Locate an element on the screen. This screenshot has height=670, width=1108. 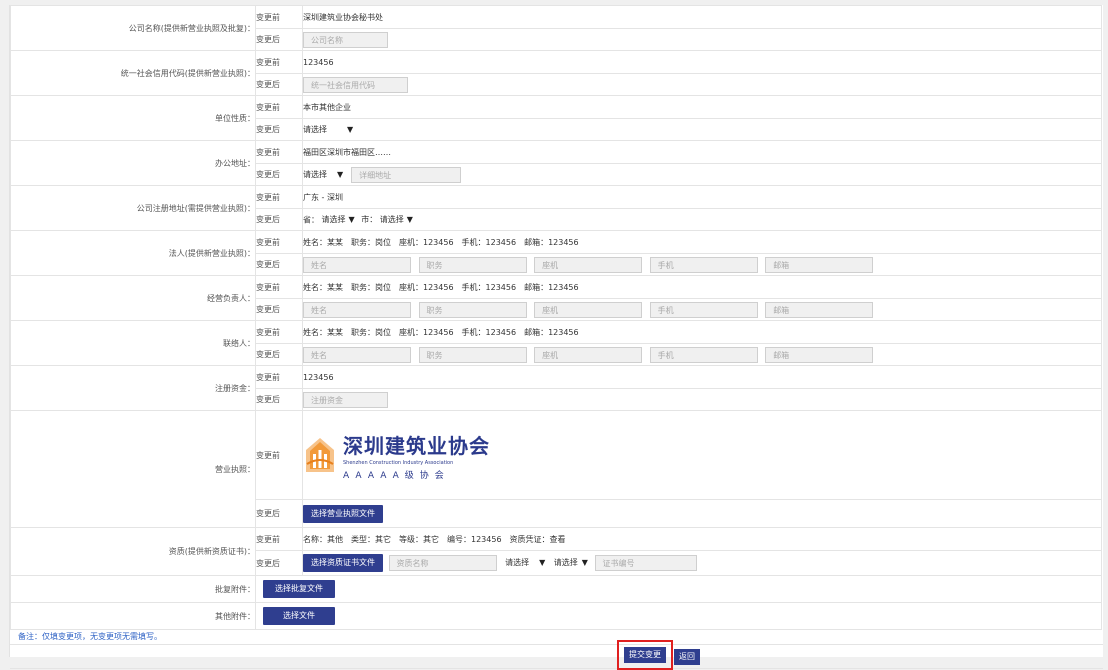
manager-name-input: 姓名 is located at coordinates (357, 309).